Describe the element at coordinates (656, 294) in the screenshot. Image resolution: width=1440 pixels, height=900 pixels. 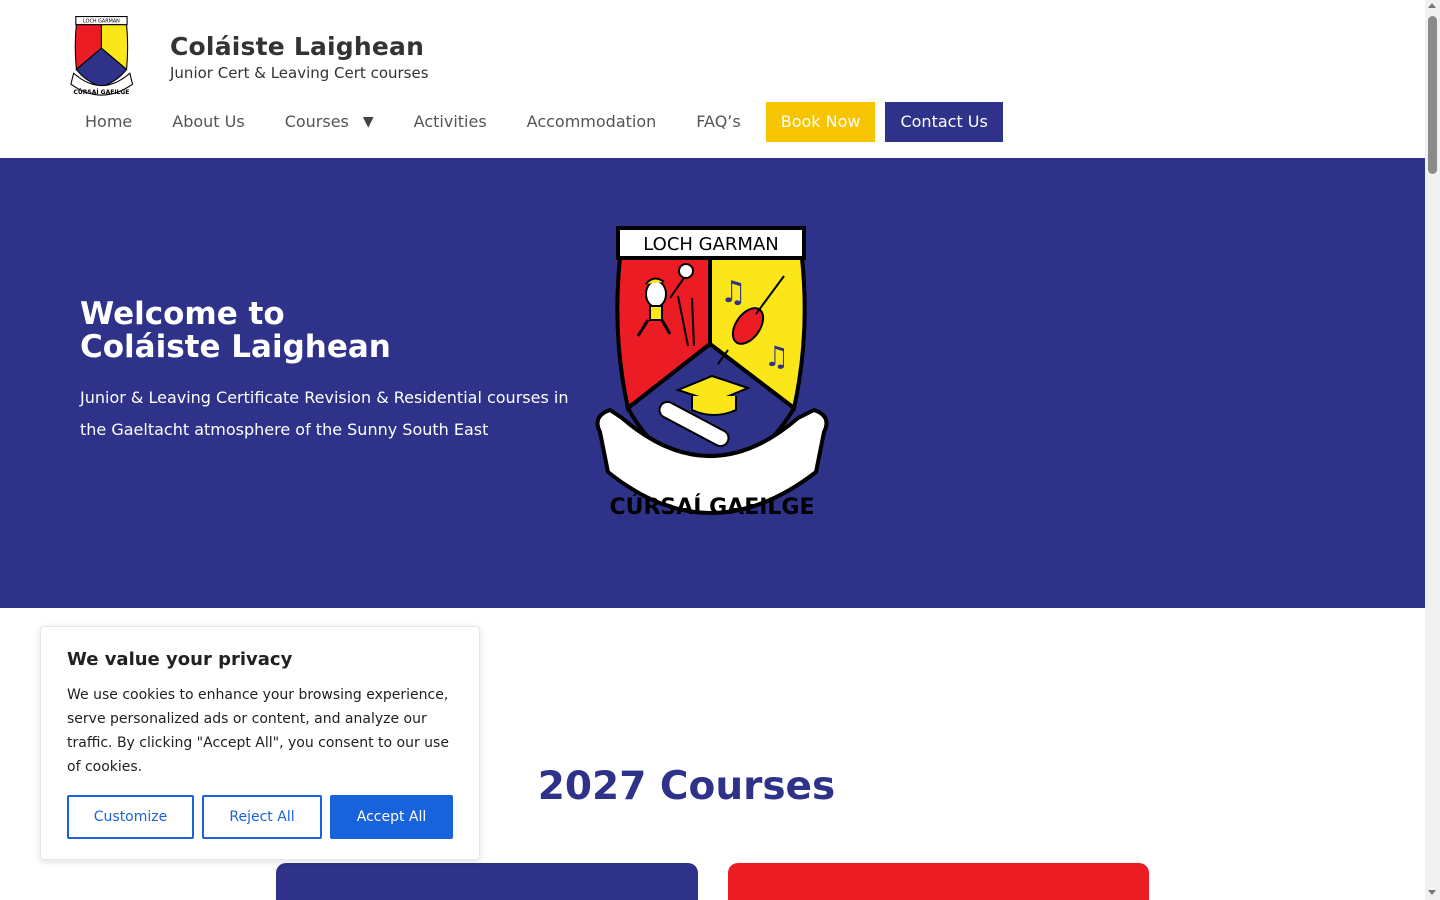
I see `figure-icon` at that location.